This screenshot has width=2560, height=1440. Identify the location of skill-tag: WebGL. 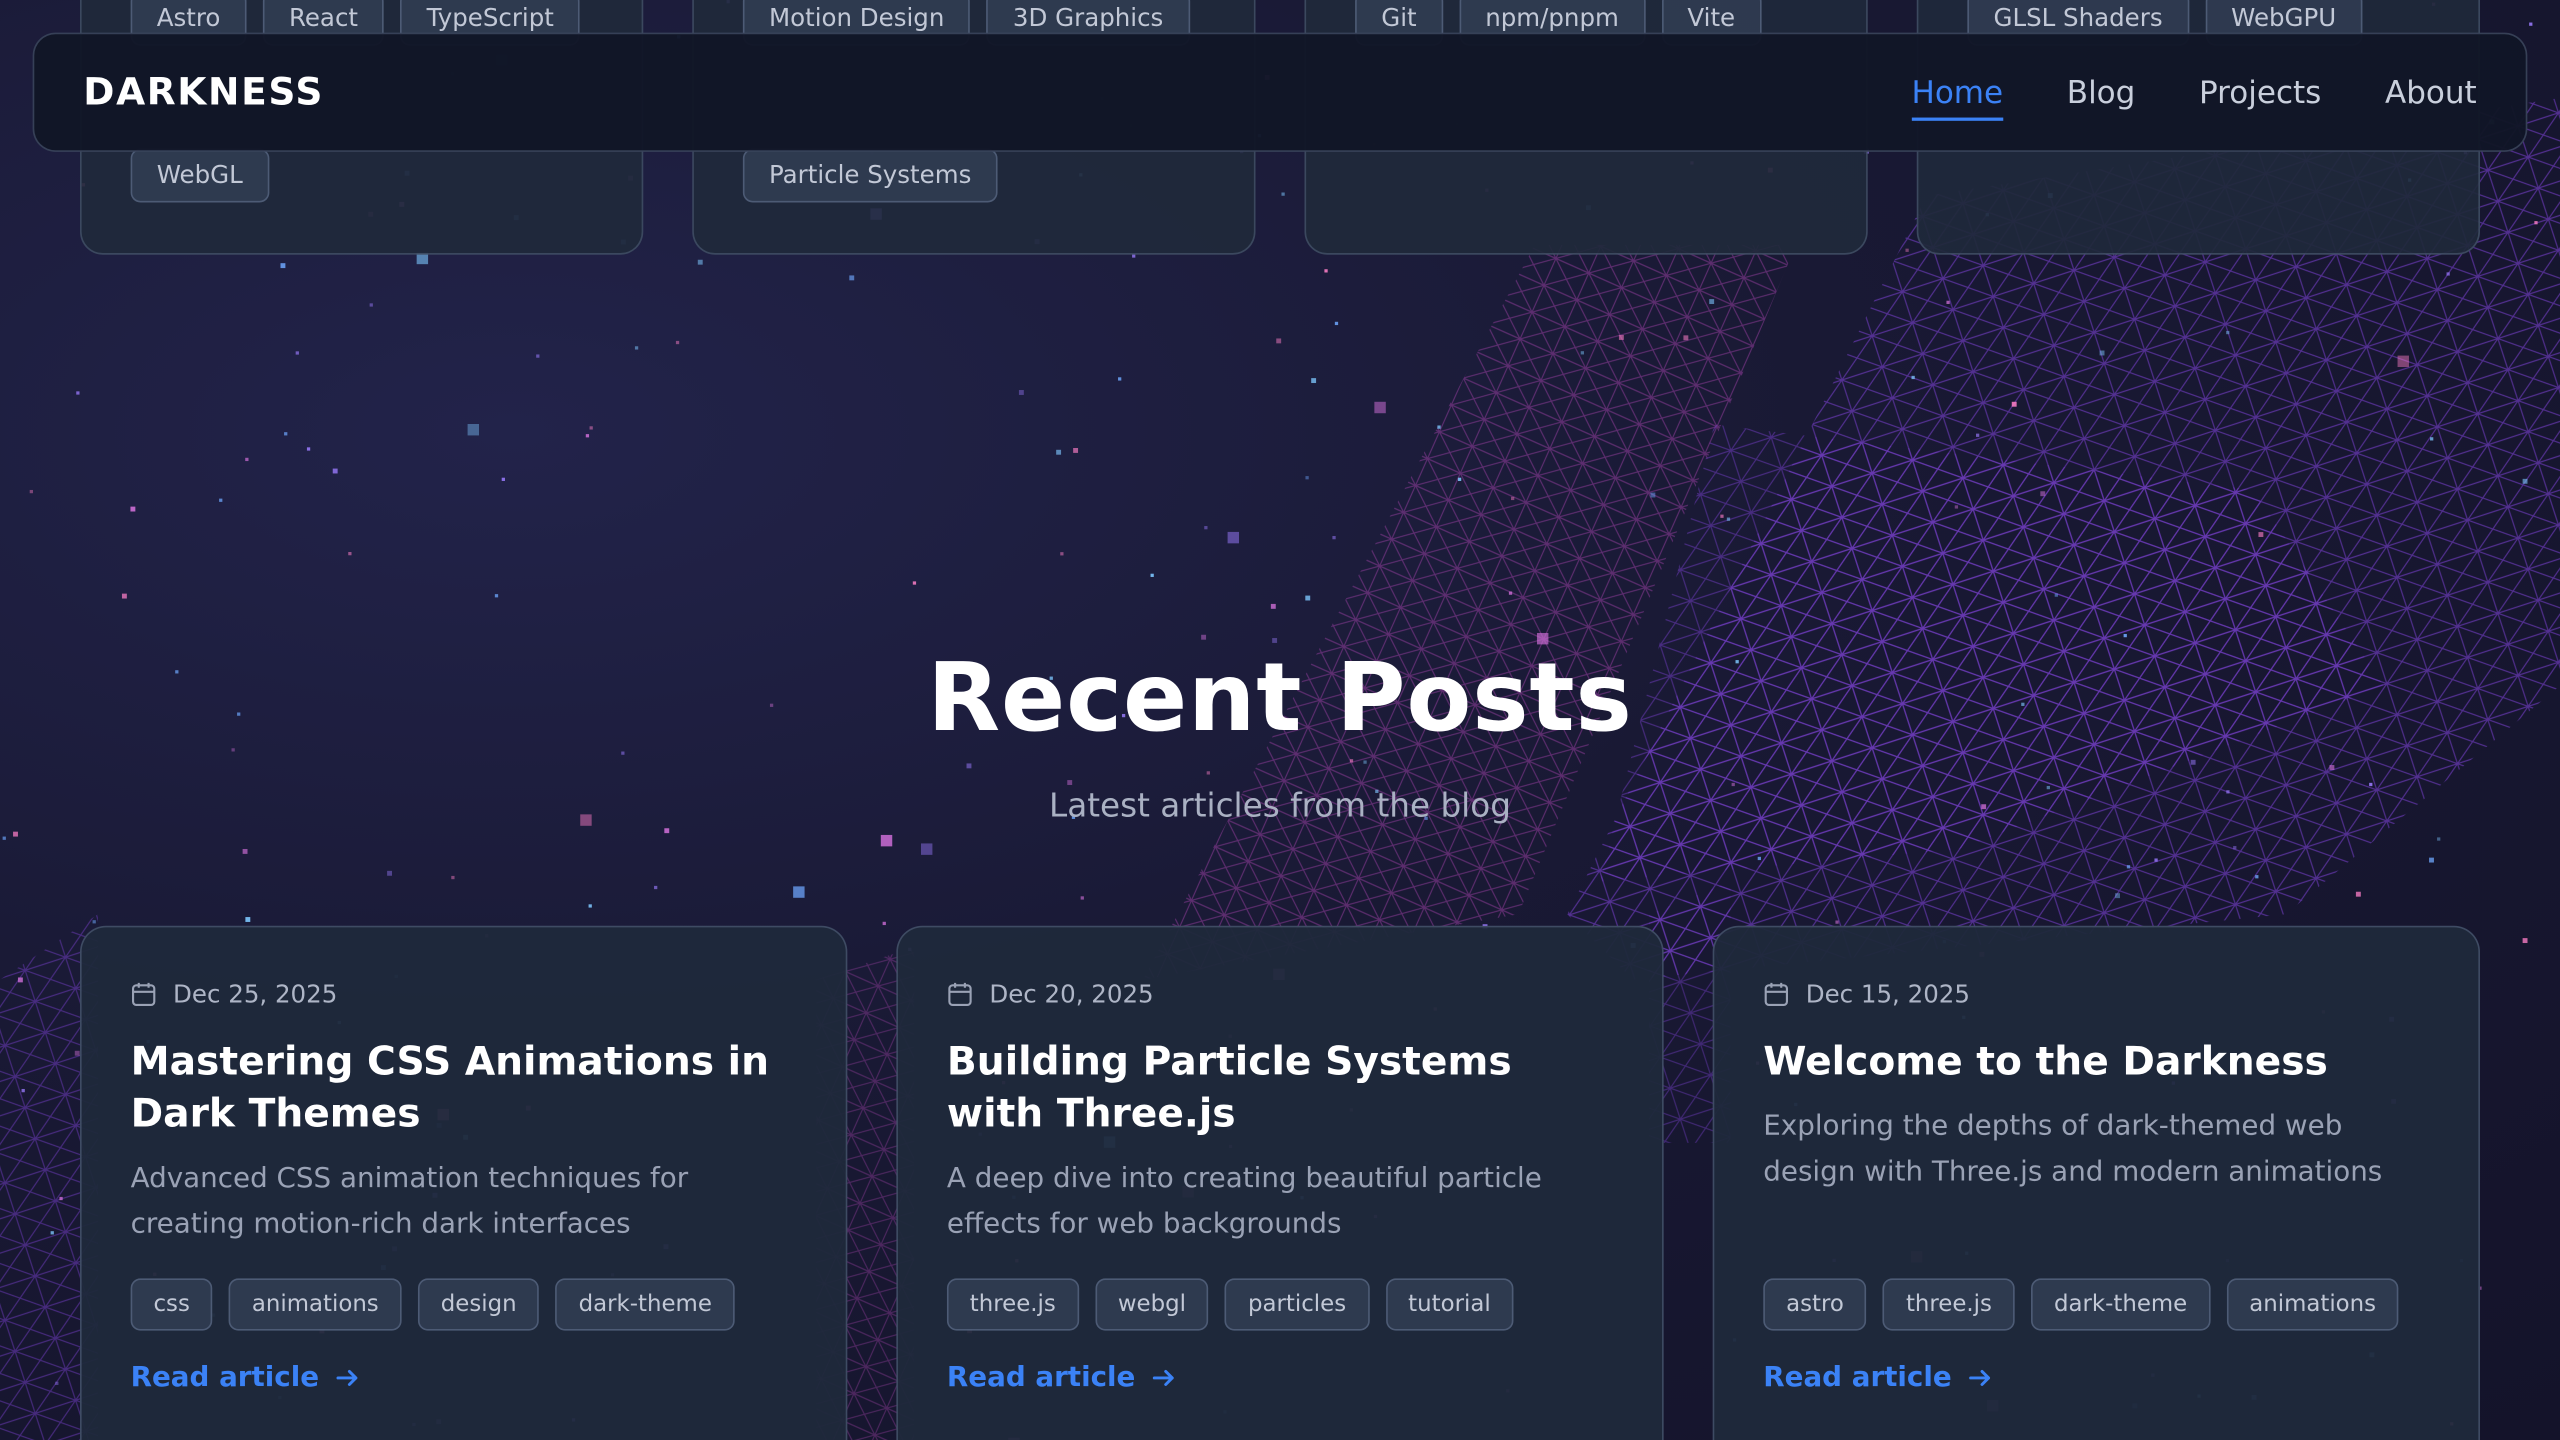
(199, 175).